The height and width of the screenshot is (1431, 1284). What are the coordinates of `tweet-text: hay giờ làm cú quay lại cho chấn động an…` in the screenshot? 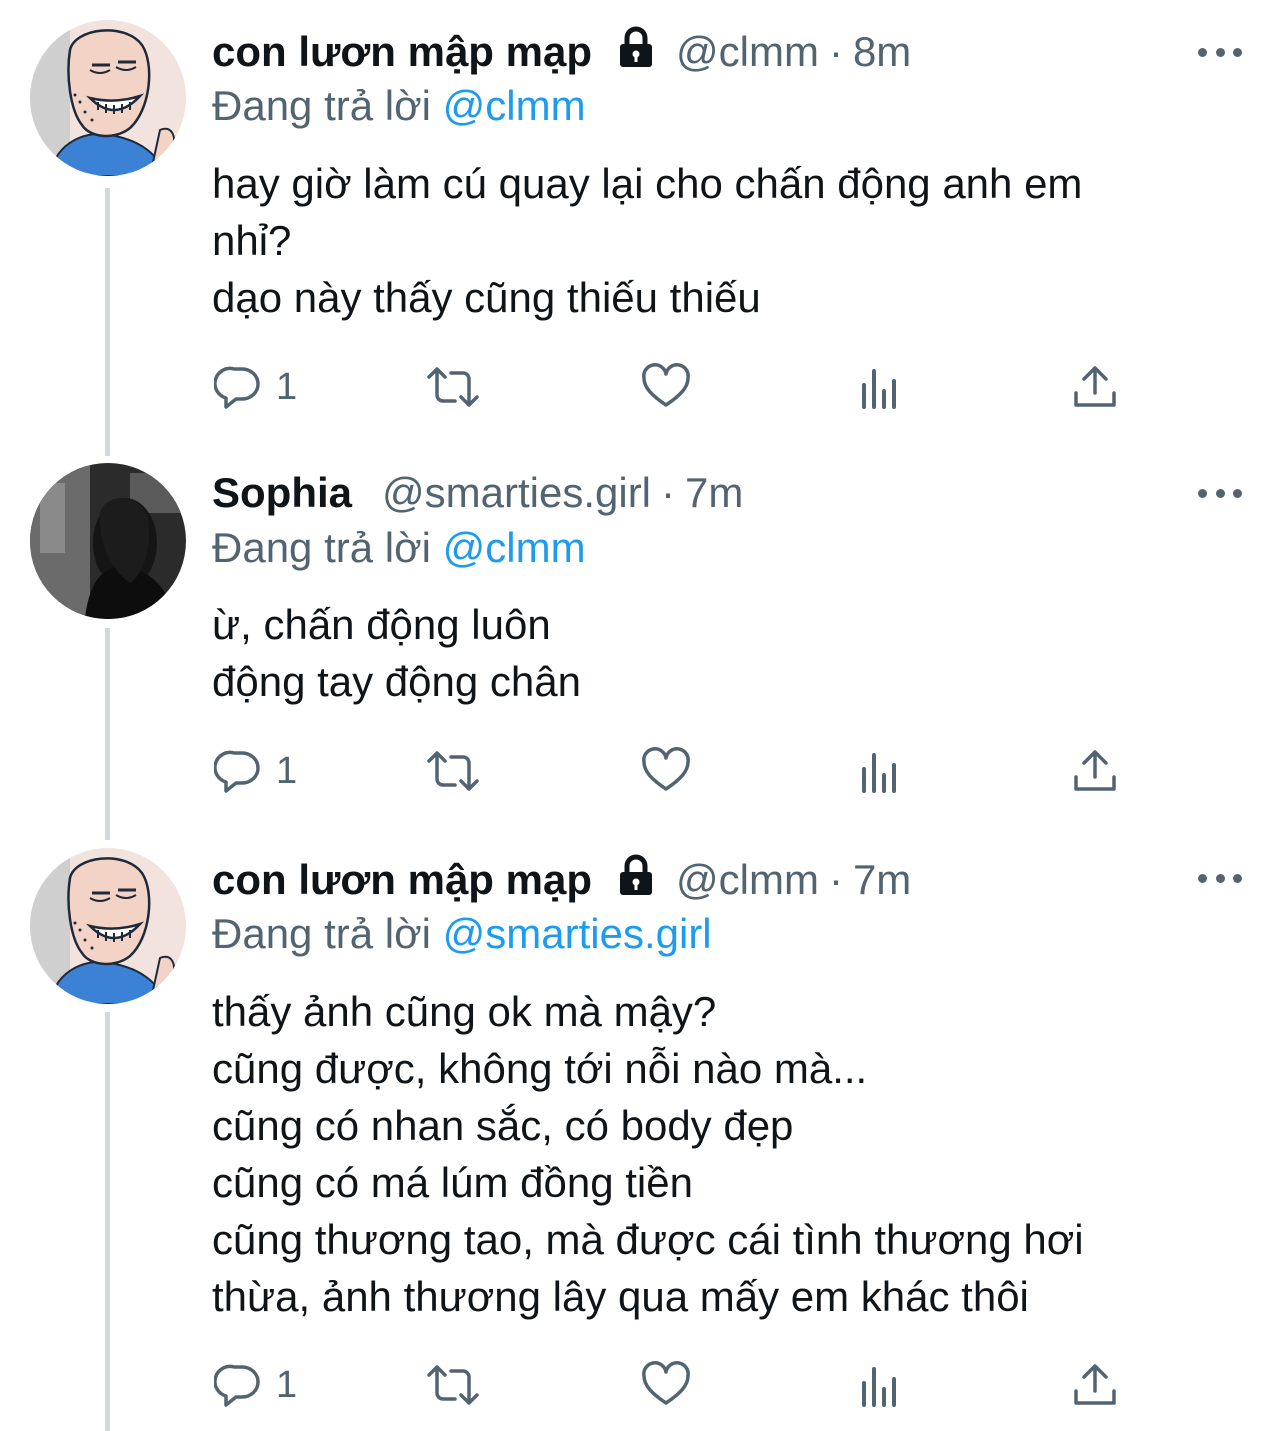 It's located at (732, 240).